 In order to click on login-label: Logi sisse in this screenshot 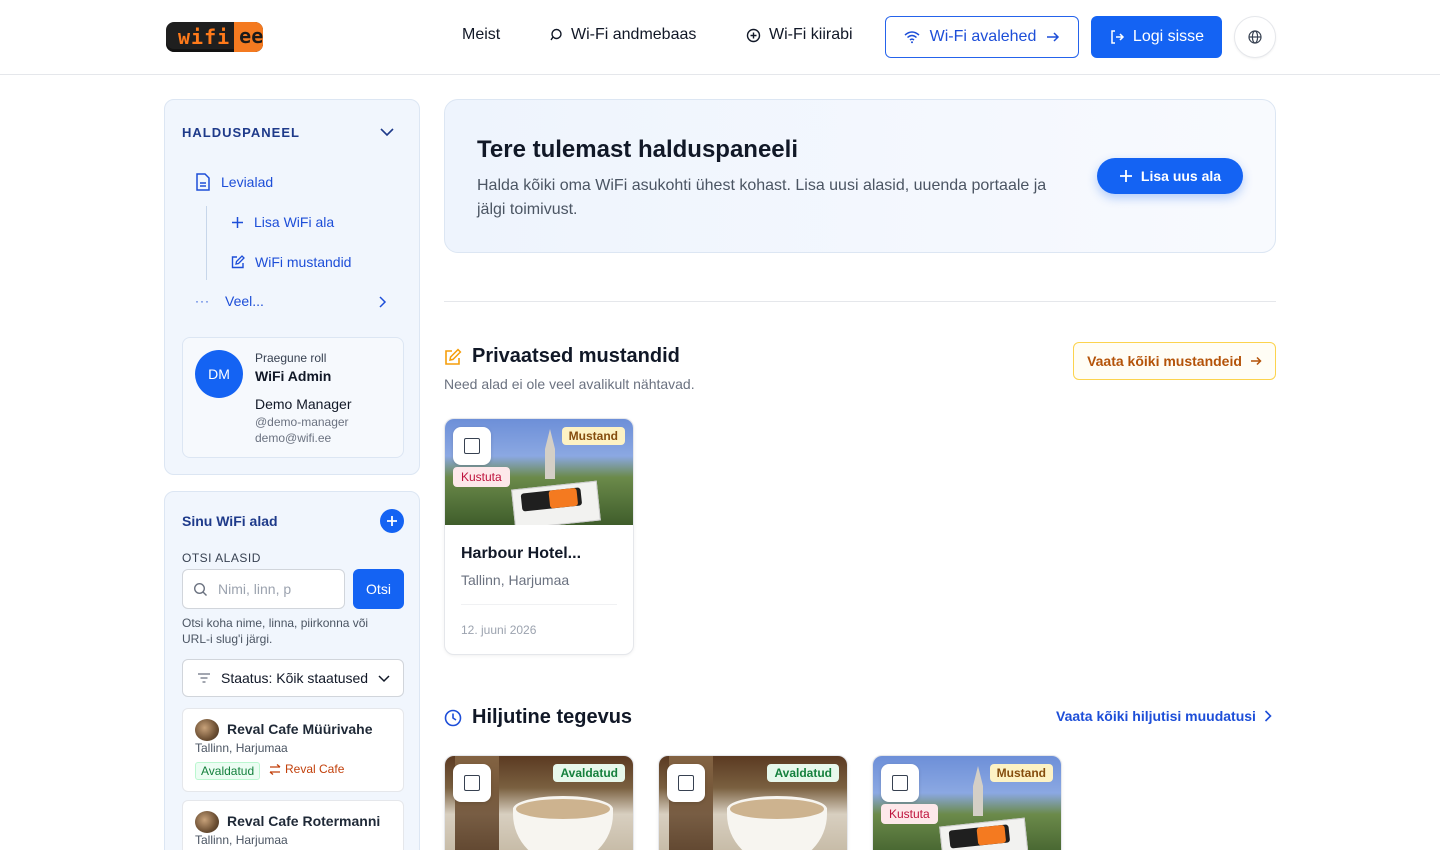, I will do `click(1168, 36)`.